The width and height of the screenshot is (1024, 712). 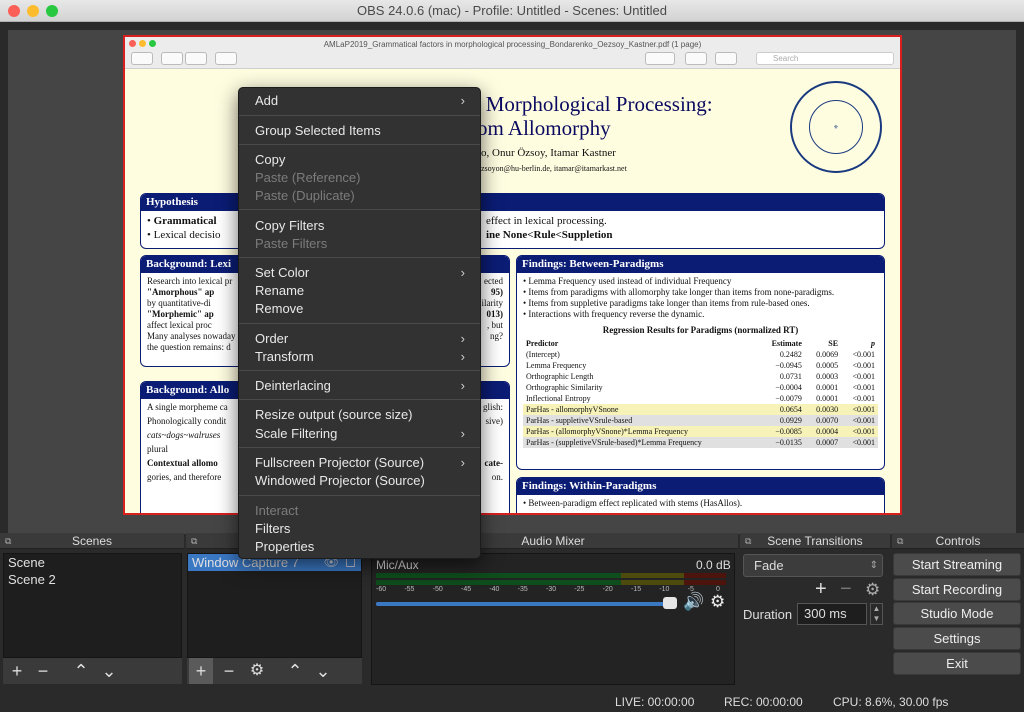 I want to click on menu-item-rename: Rename, so click(x=360, y=291).